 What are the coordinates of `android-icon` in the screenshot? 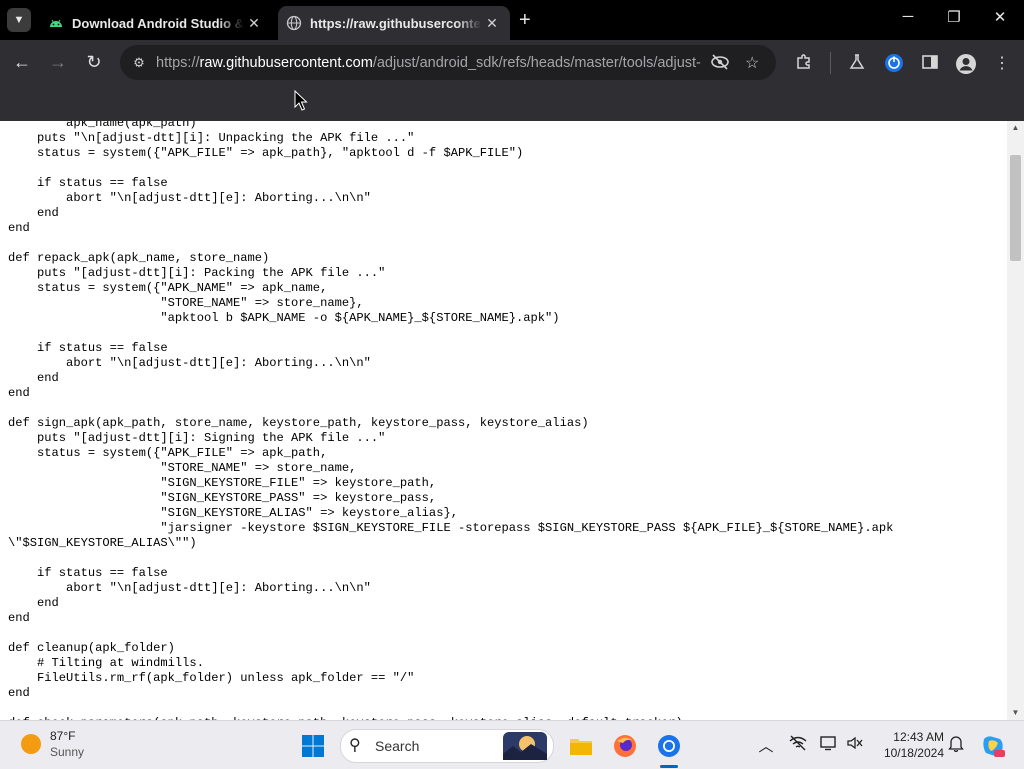 It's located at (56, 23).